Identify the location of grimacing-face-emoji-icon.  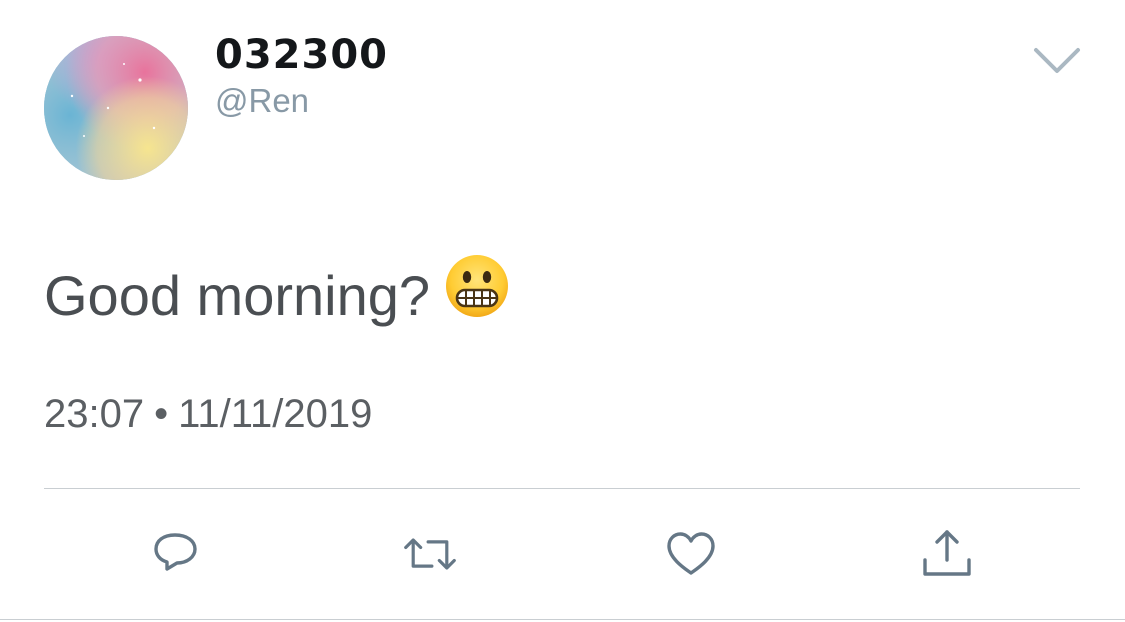
(477, 295).